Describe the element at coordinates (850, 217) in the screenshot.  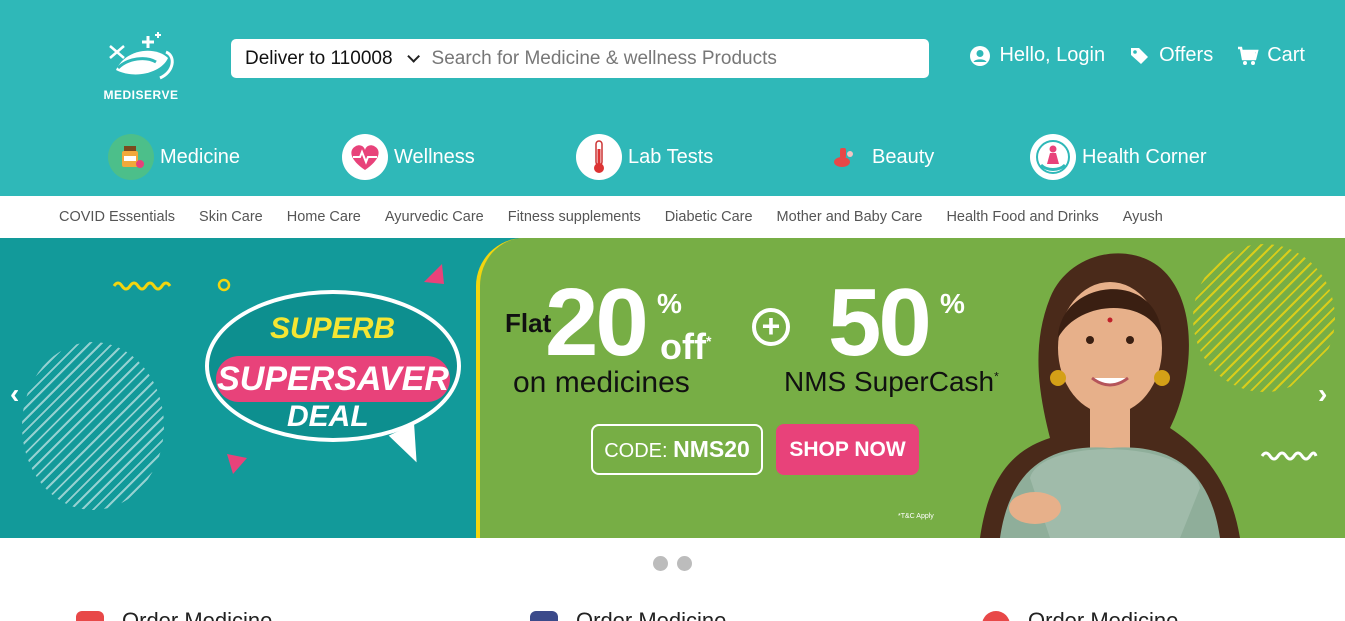
I see `subnav-mother-baby-care: Mother and Baby Care` at that location.